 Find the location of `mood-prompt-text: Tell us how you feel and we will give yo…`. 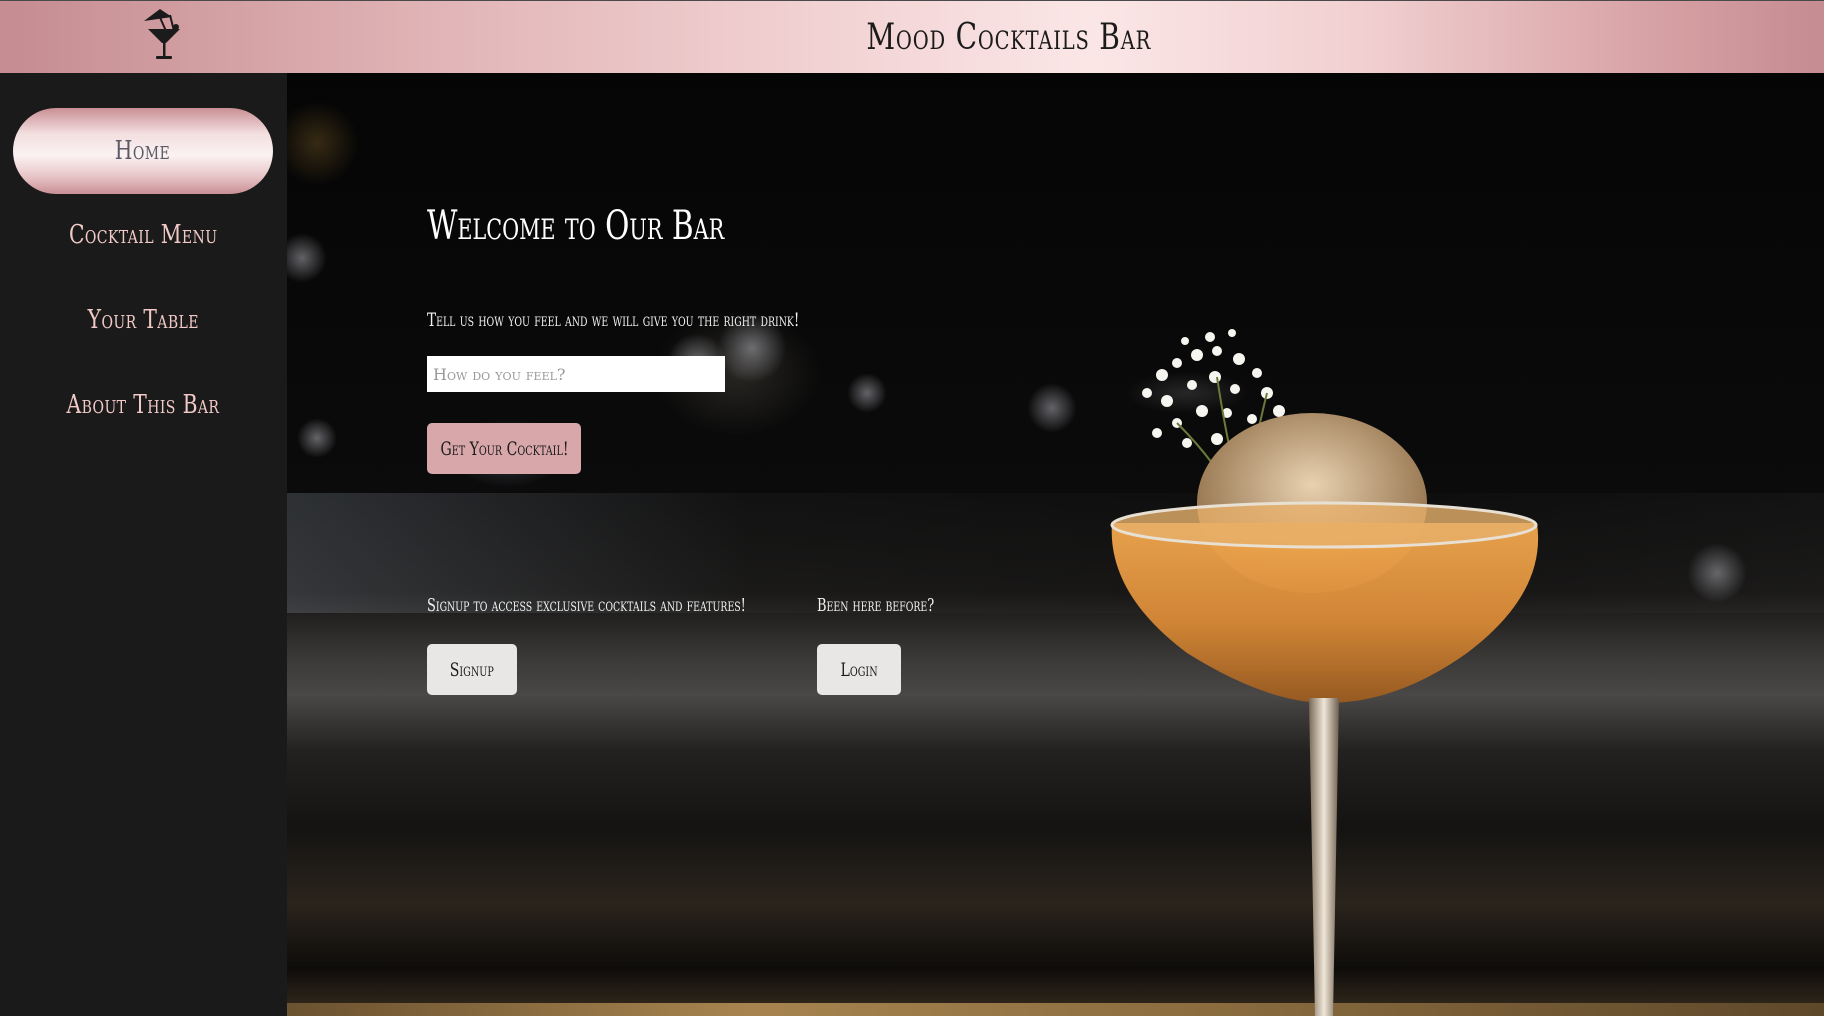

mood-prompt-text: Tell us how you feel and we will give yo… is located at coordinates (613, 320).